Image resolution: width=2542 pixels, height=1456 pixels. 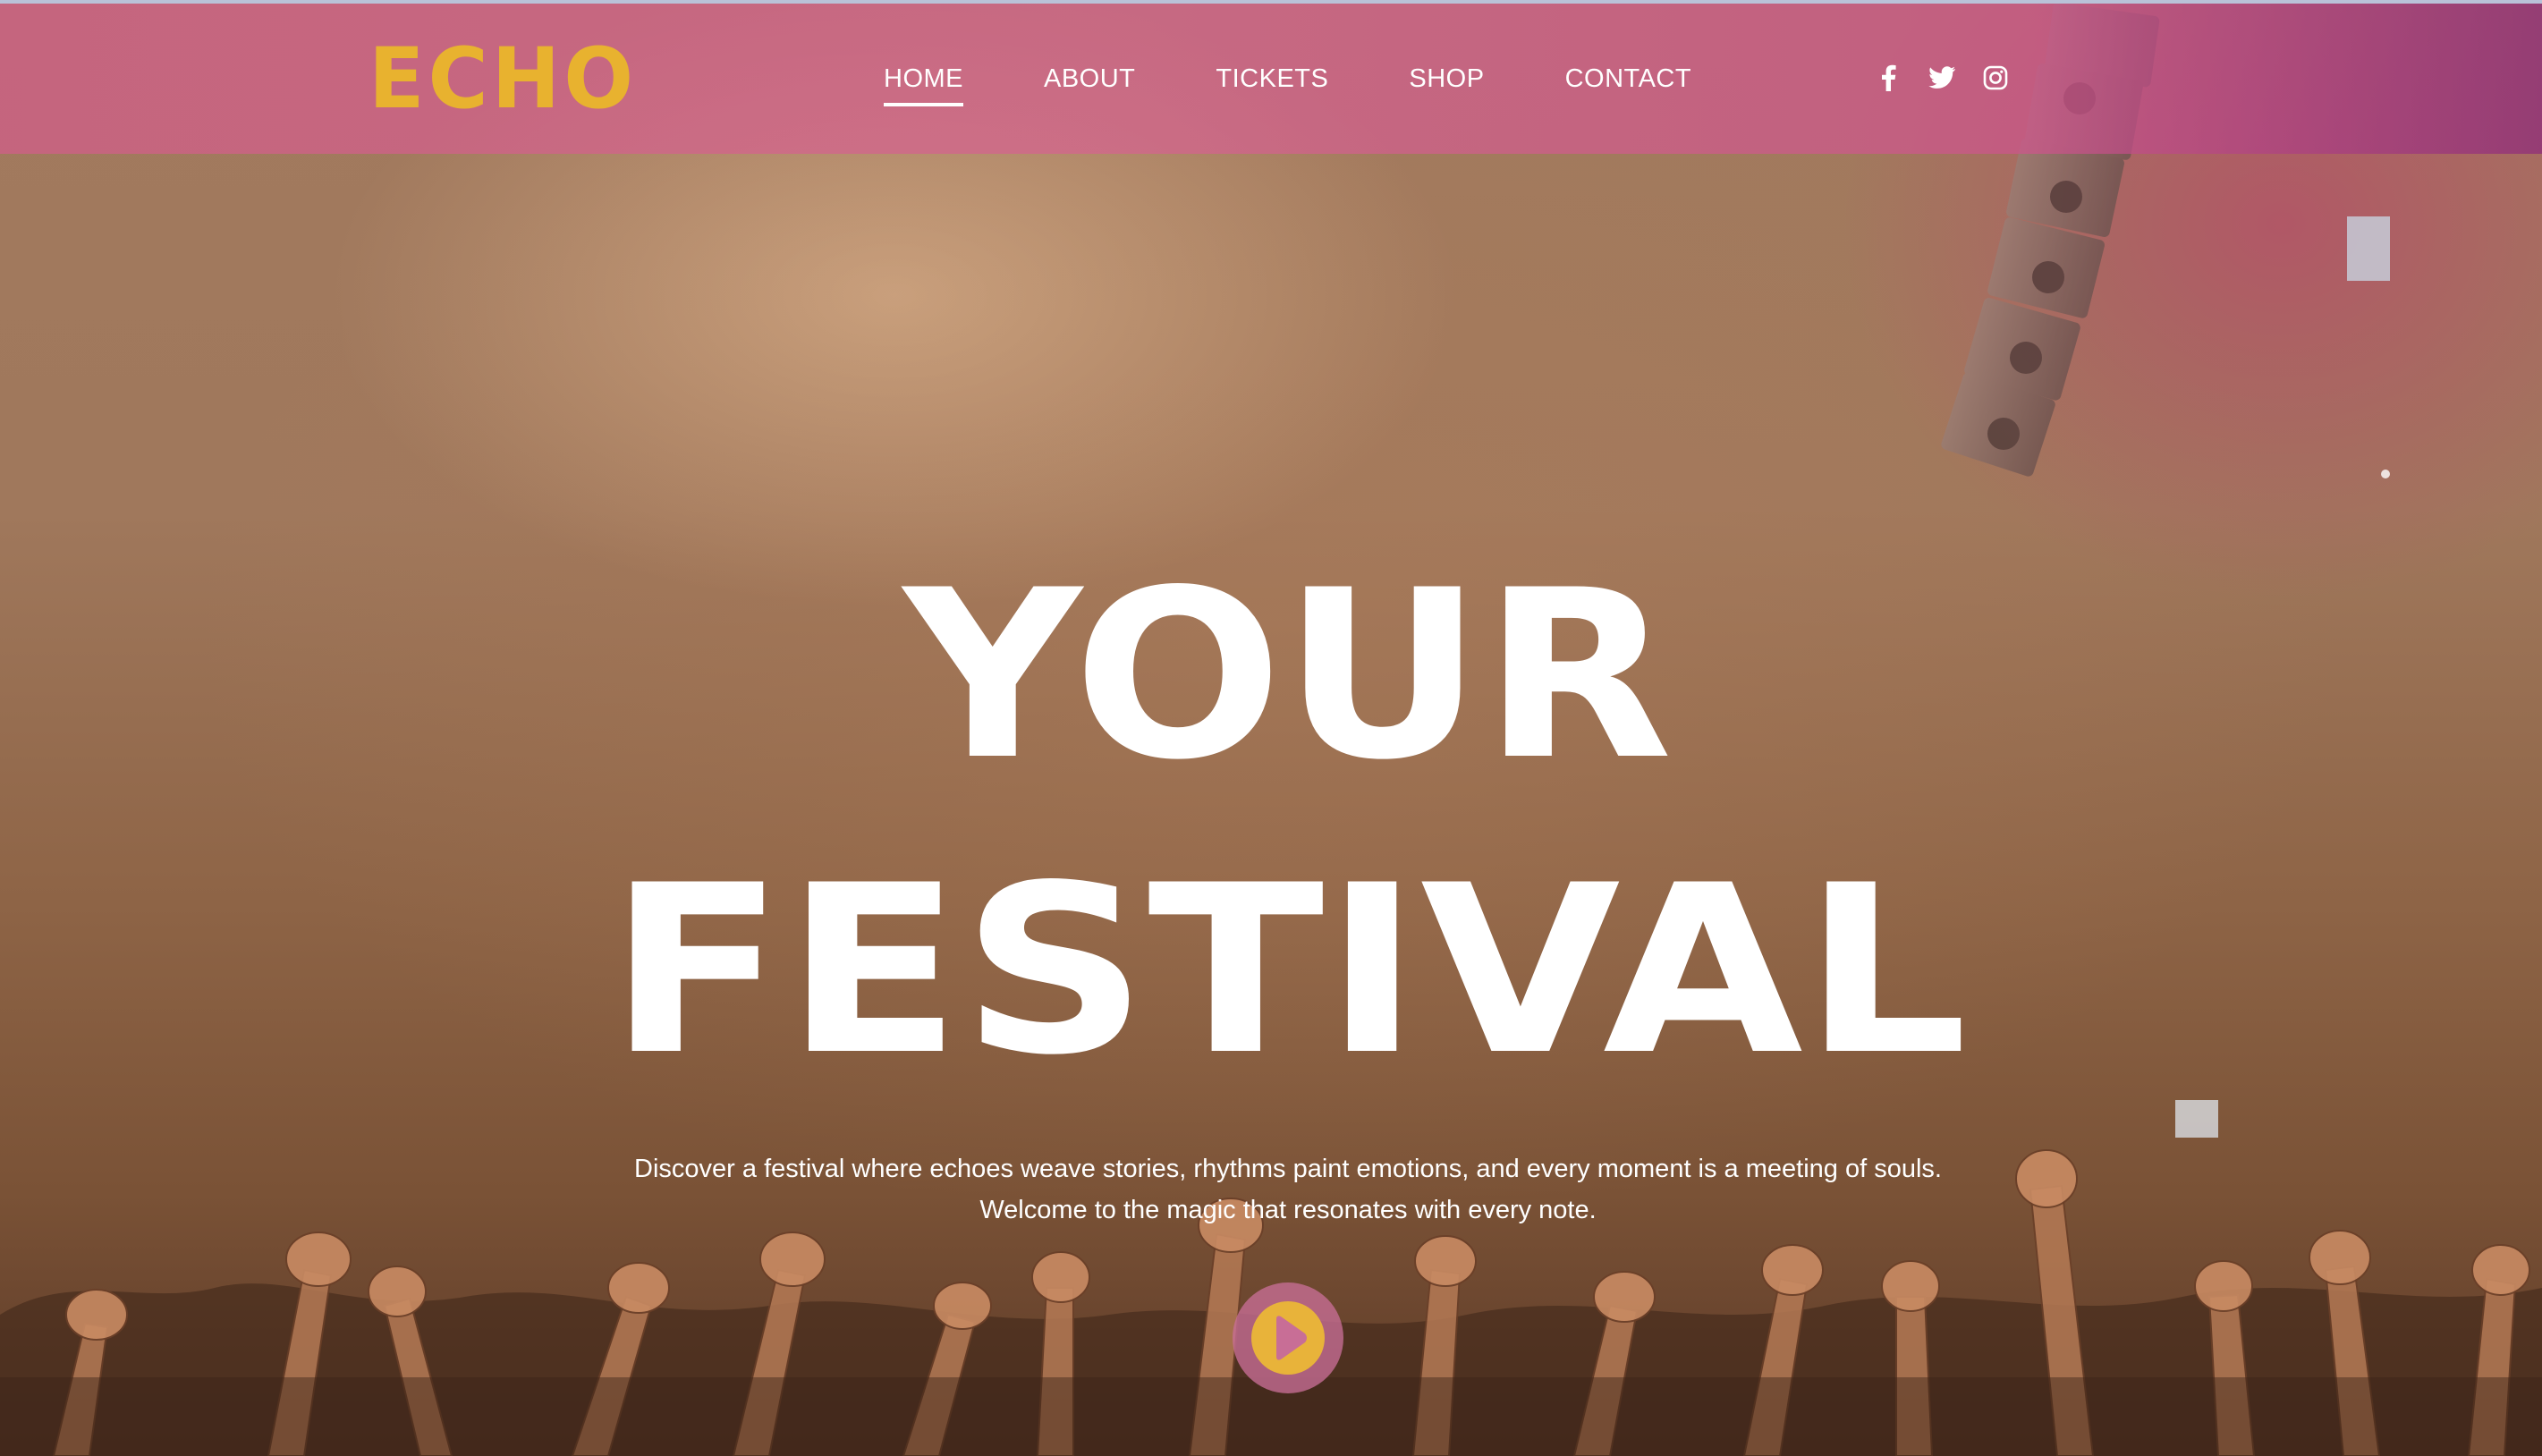 What do you see at coordinates (1995, 78) in the screenshot?
I see `instagram-icon` at bounding box center [1995, 78].